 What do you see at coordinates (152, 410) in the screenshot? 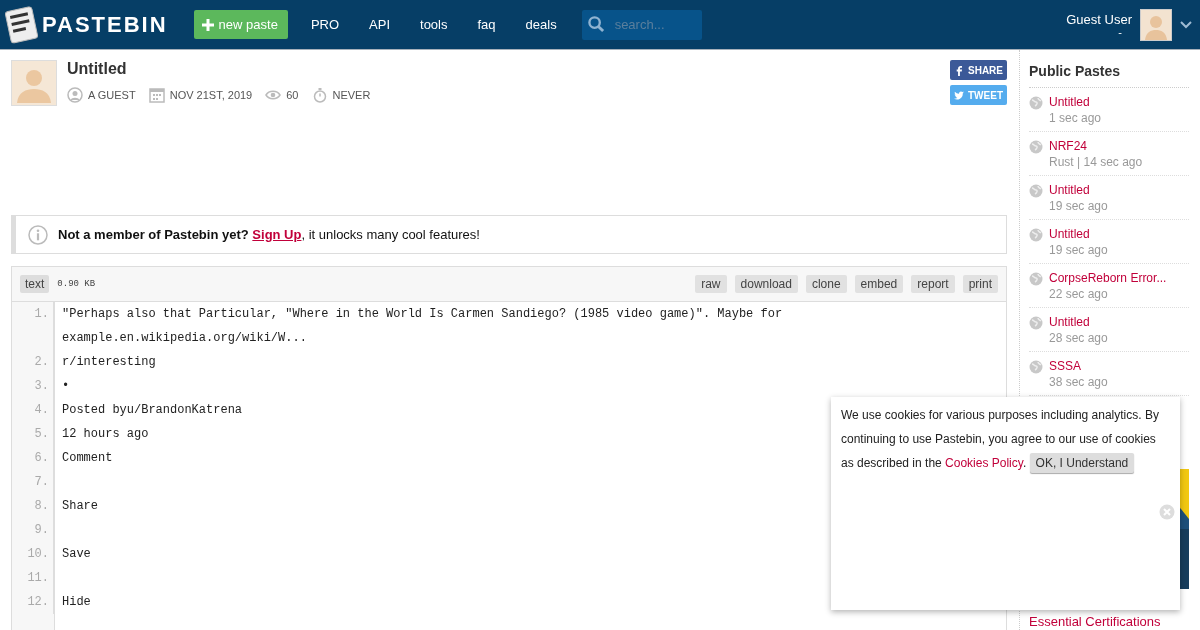
I see `code-line: Posted byu/BrandonKatrena` at bounding box center [152, 410].